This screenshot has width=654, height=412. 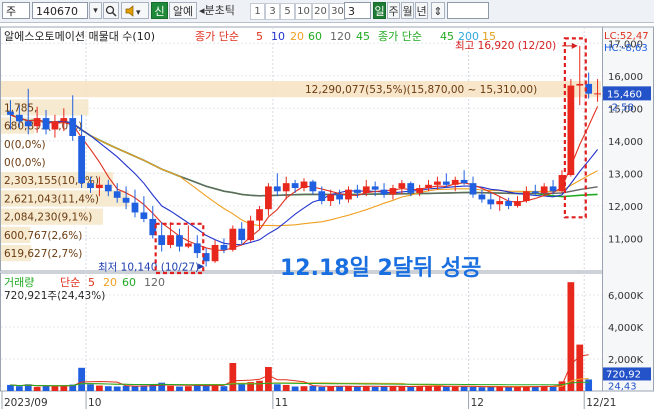 What do you see at coordinates (447, 36) in the screenshot?
I see `ma2-legend-45: 45` at bounding box center [447, 36].